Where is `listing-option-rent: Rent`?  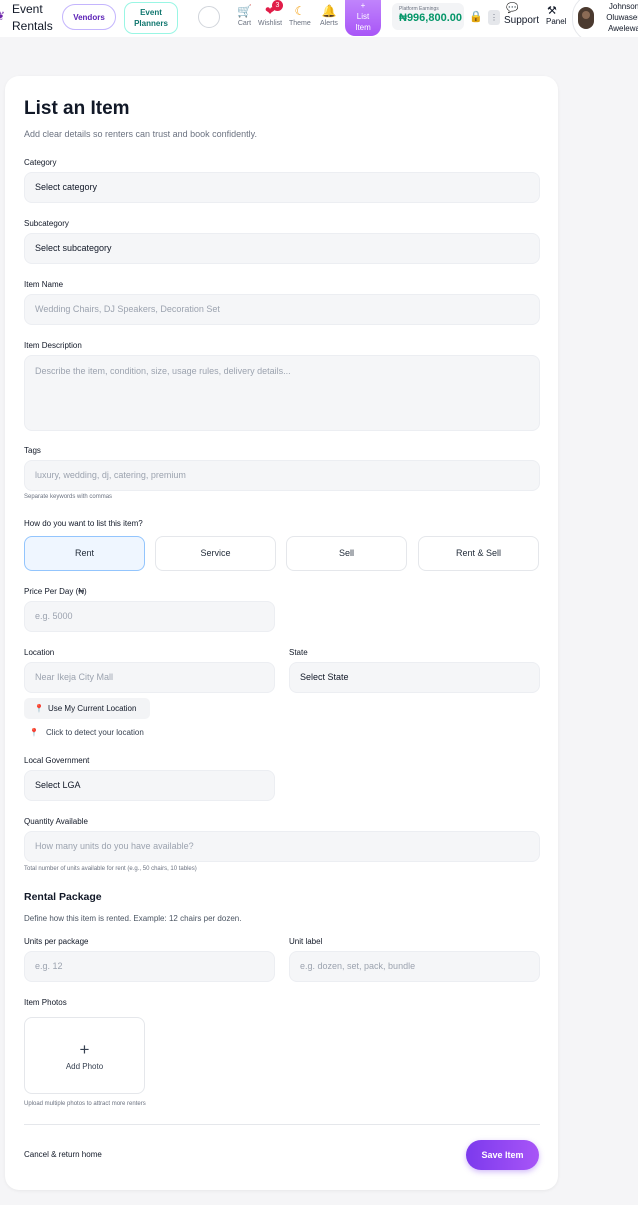
listing-option-rent: Rent is located at coordinates (84, 553).